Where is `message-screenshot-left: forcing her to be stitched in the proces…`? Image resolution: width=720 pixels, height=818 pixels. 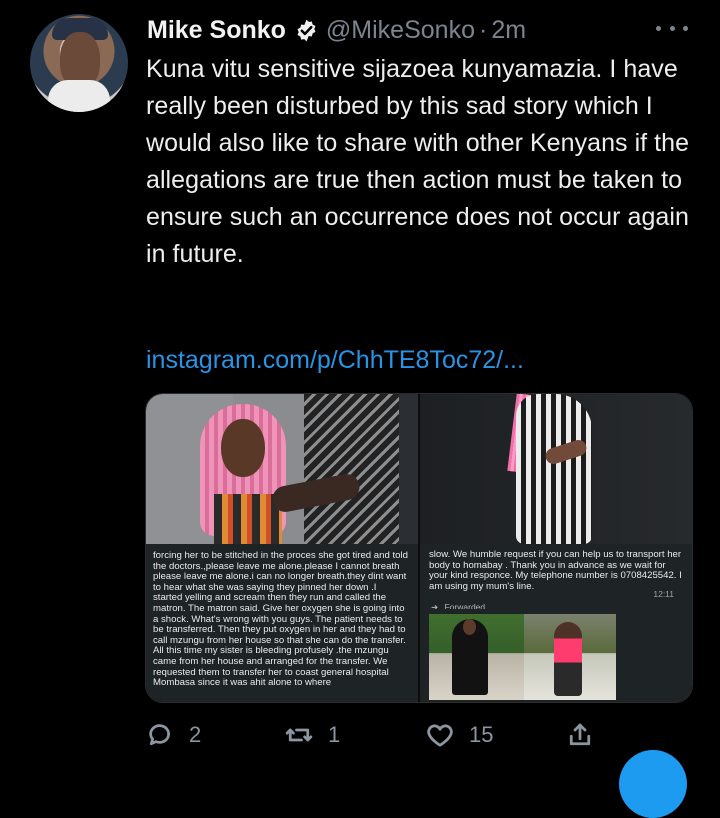
message-screenshot-left: forcing her to be stitched in the proces… is located at coordinates (282, 623).